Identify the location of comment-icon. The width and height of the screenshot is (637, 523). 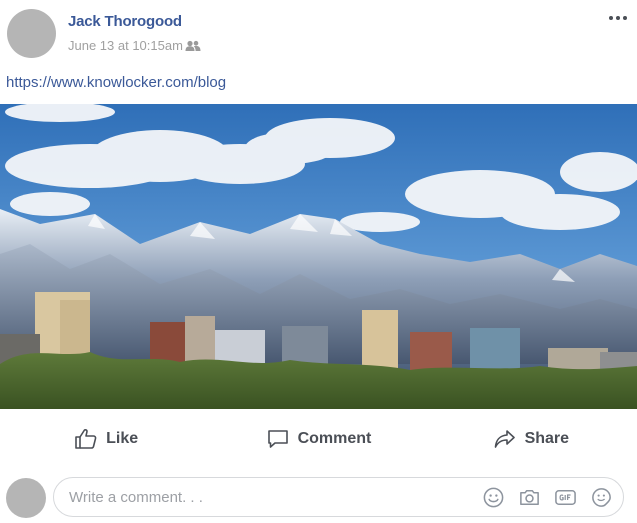
(277, 439).